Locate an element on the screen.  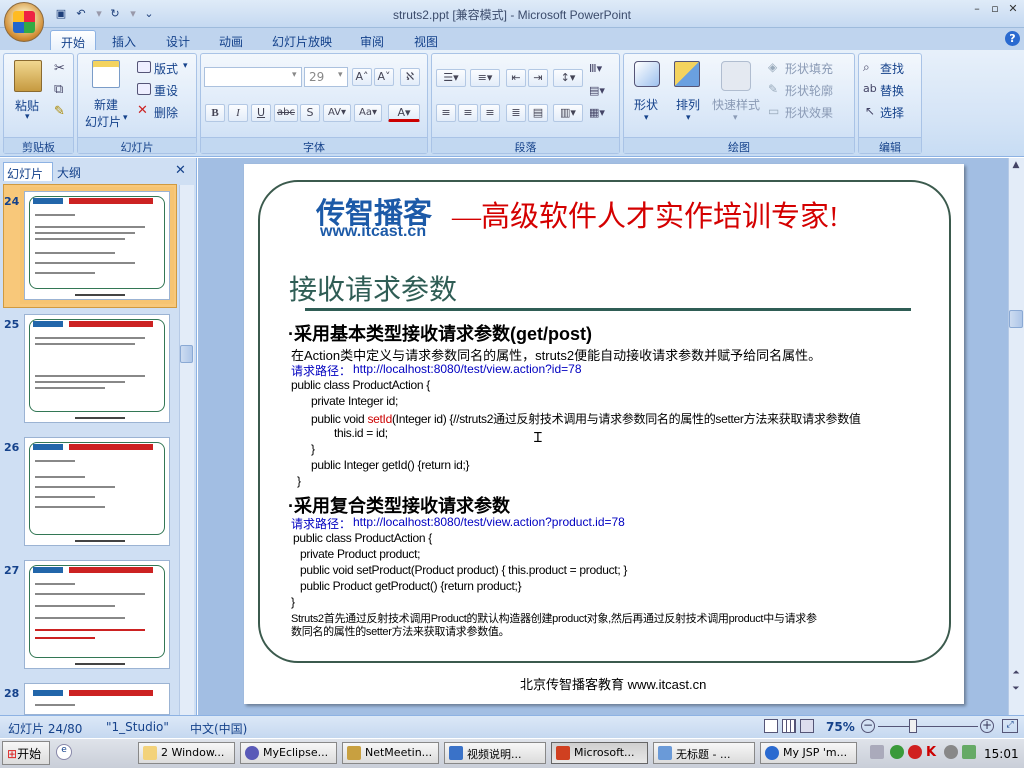
align-center-icon: ≡ is located at coordinates (468, 113).